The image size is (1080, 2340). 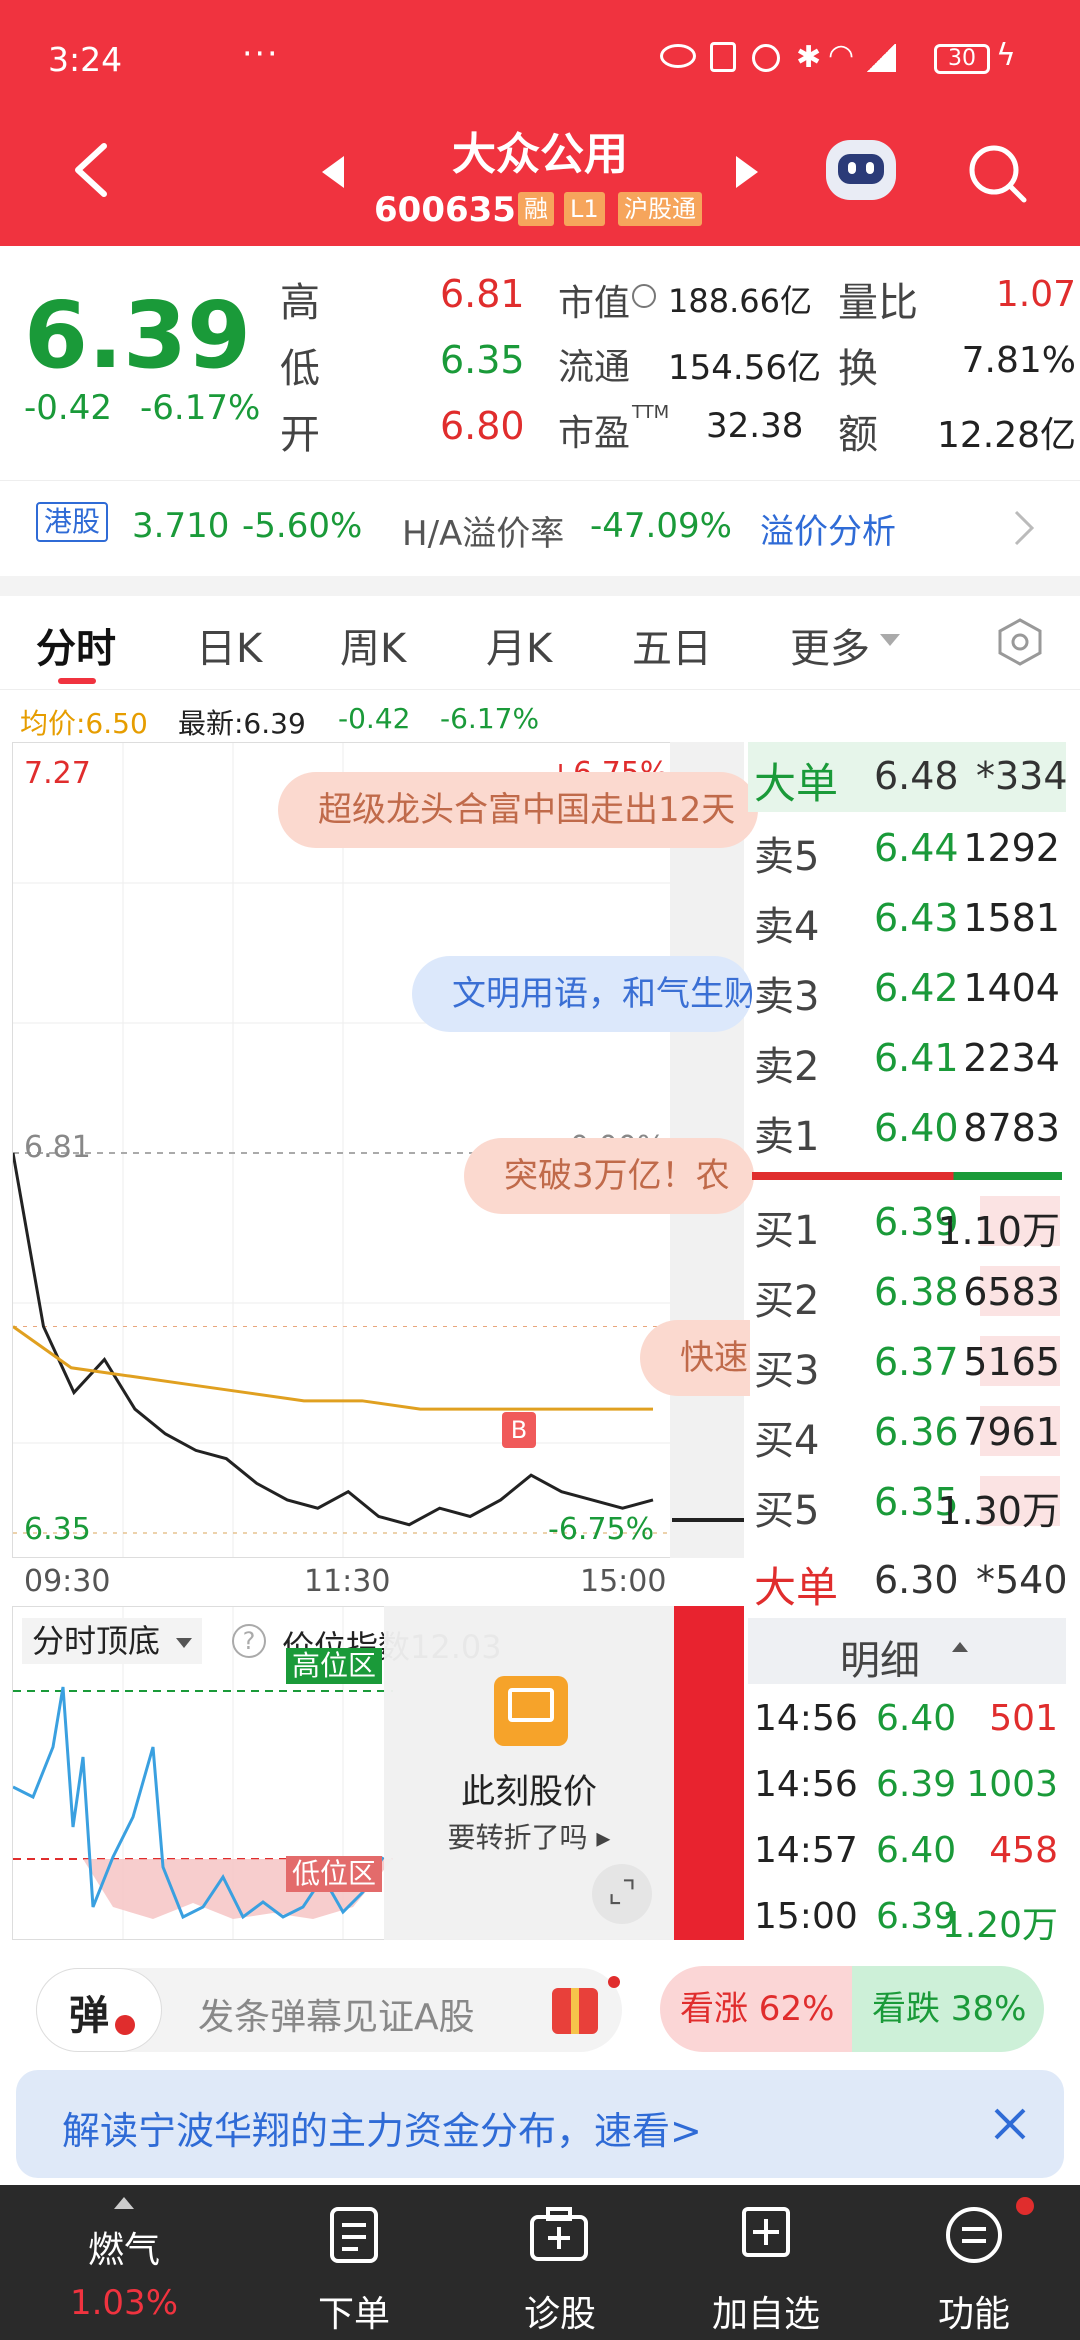 I want to click on low-value: 6.35, so click(x=482, y=360).